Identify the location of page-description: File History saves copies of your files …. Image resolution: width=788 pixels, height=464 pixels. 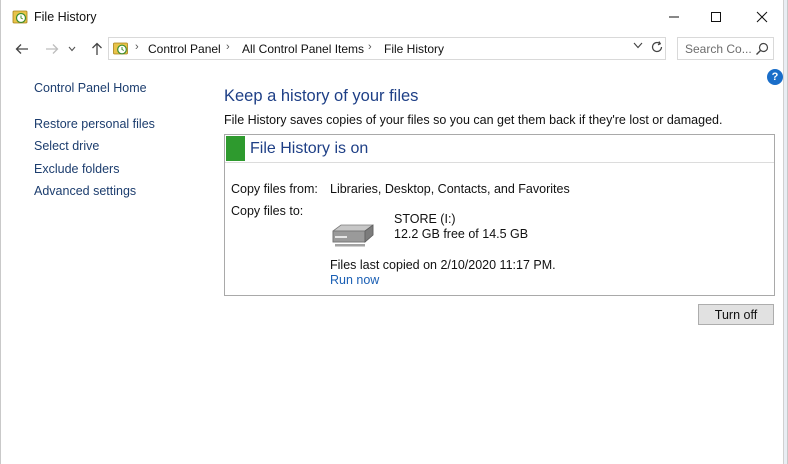
(473, 120).